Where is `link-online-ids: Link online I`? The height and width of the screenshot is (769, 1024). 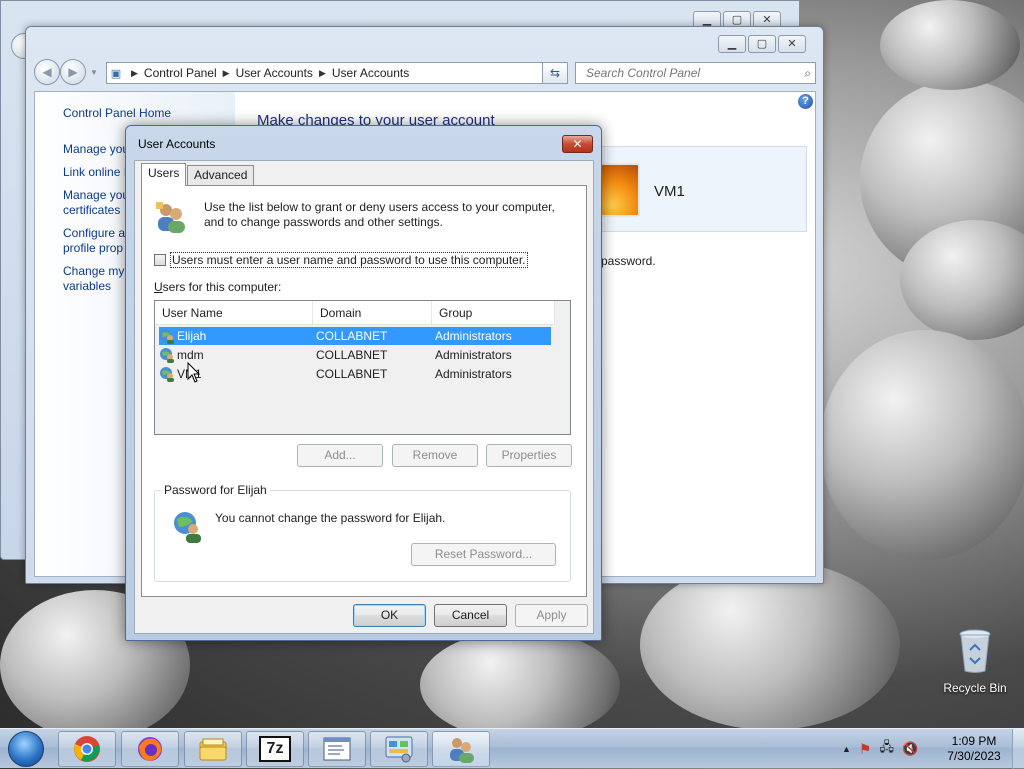
link-online-ids: Link online I is located at coordinates (95, 172).